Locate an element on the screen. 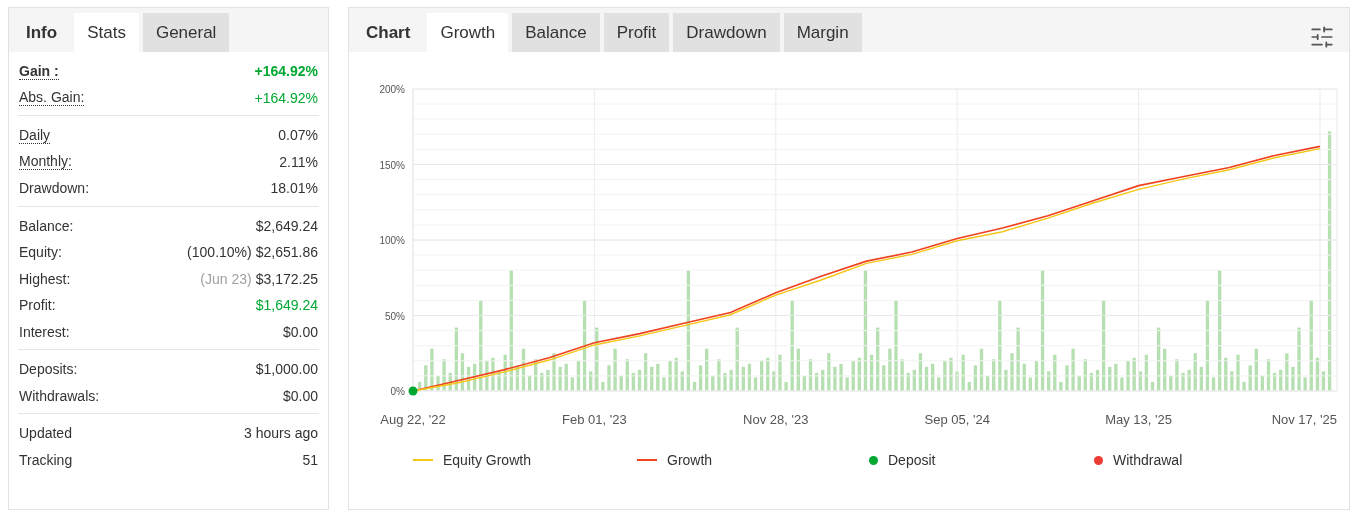 The image size is (1358, 517). tab: Stats is located at coordinates (106, 32).